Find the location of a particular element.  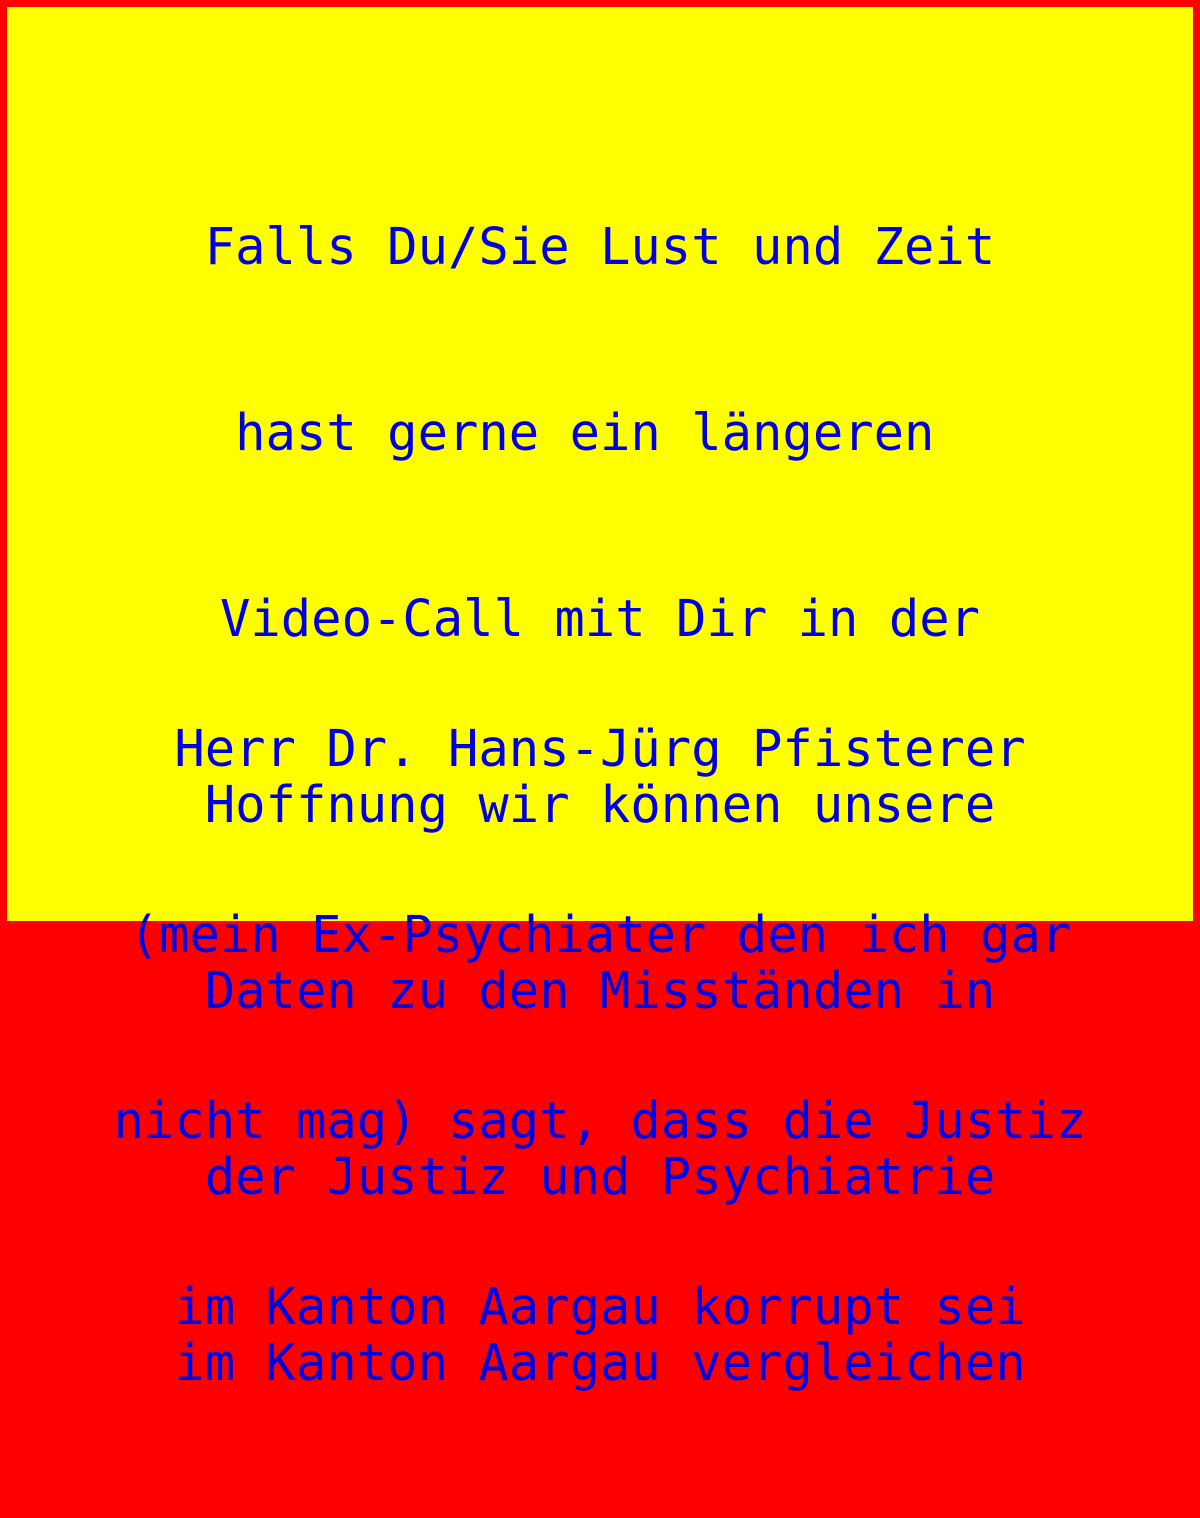

message-line: hast gerne ein längeren is located at coordinates (600, 432).